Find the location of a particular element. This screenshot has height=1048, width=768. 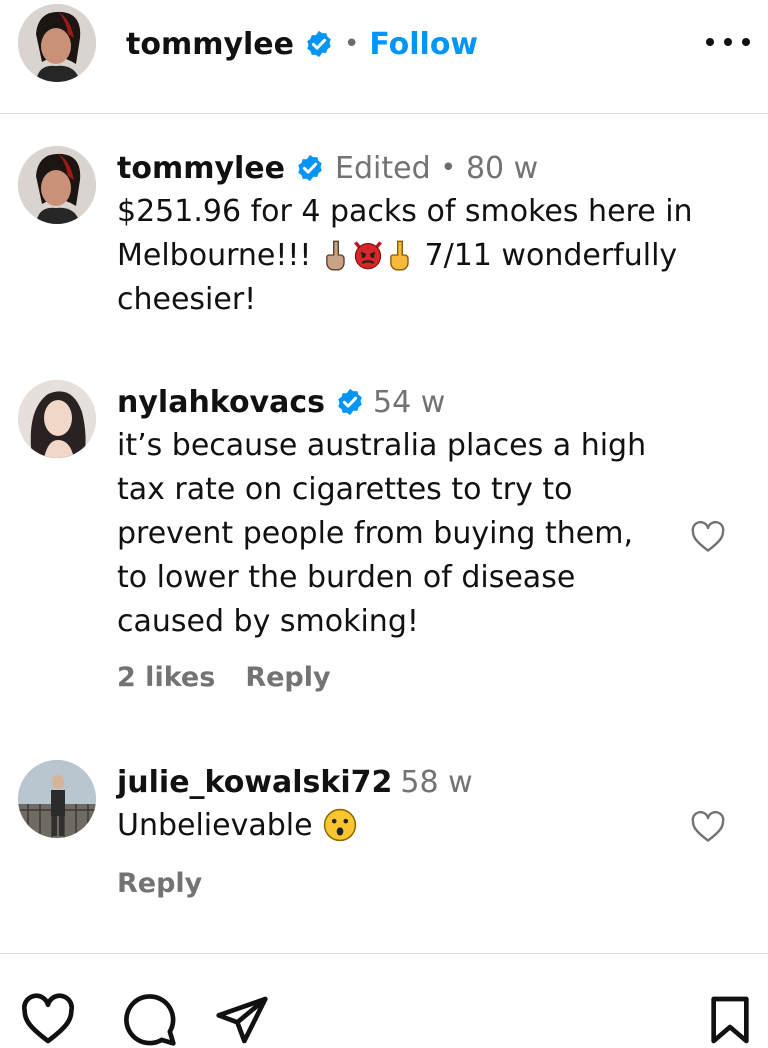

post-action-bar is located at coordinates (384, 999).